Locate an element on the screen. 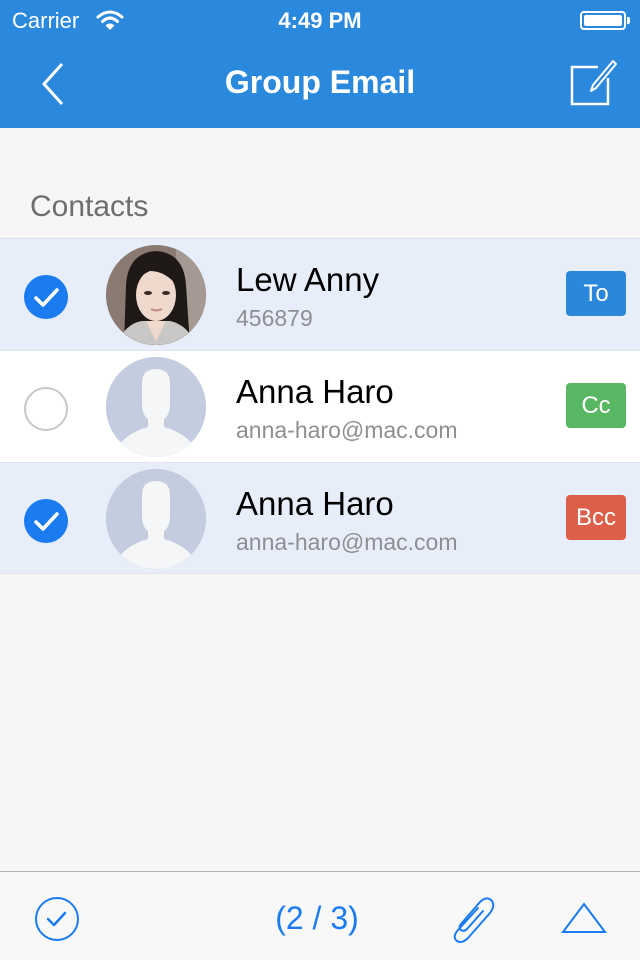  compose-button is located at coordinates (592, 82).